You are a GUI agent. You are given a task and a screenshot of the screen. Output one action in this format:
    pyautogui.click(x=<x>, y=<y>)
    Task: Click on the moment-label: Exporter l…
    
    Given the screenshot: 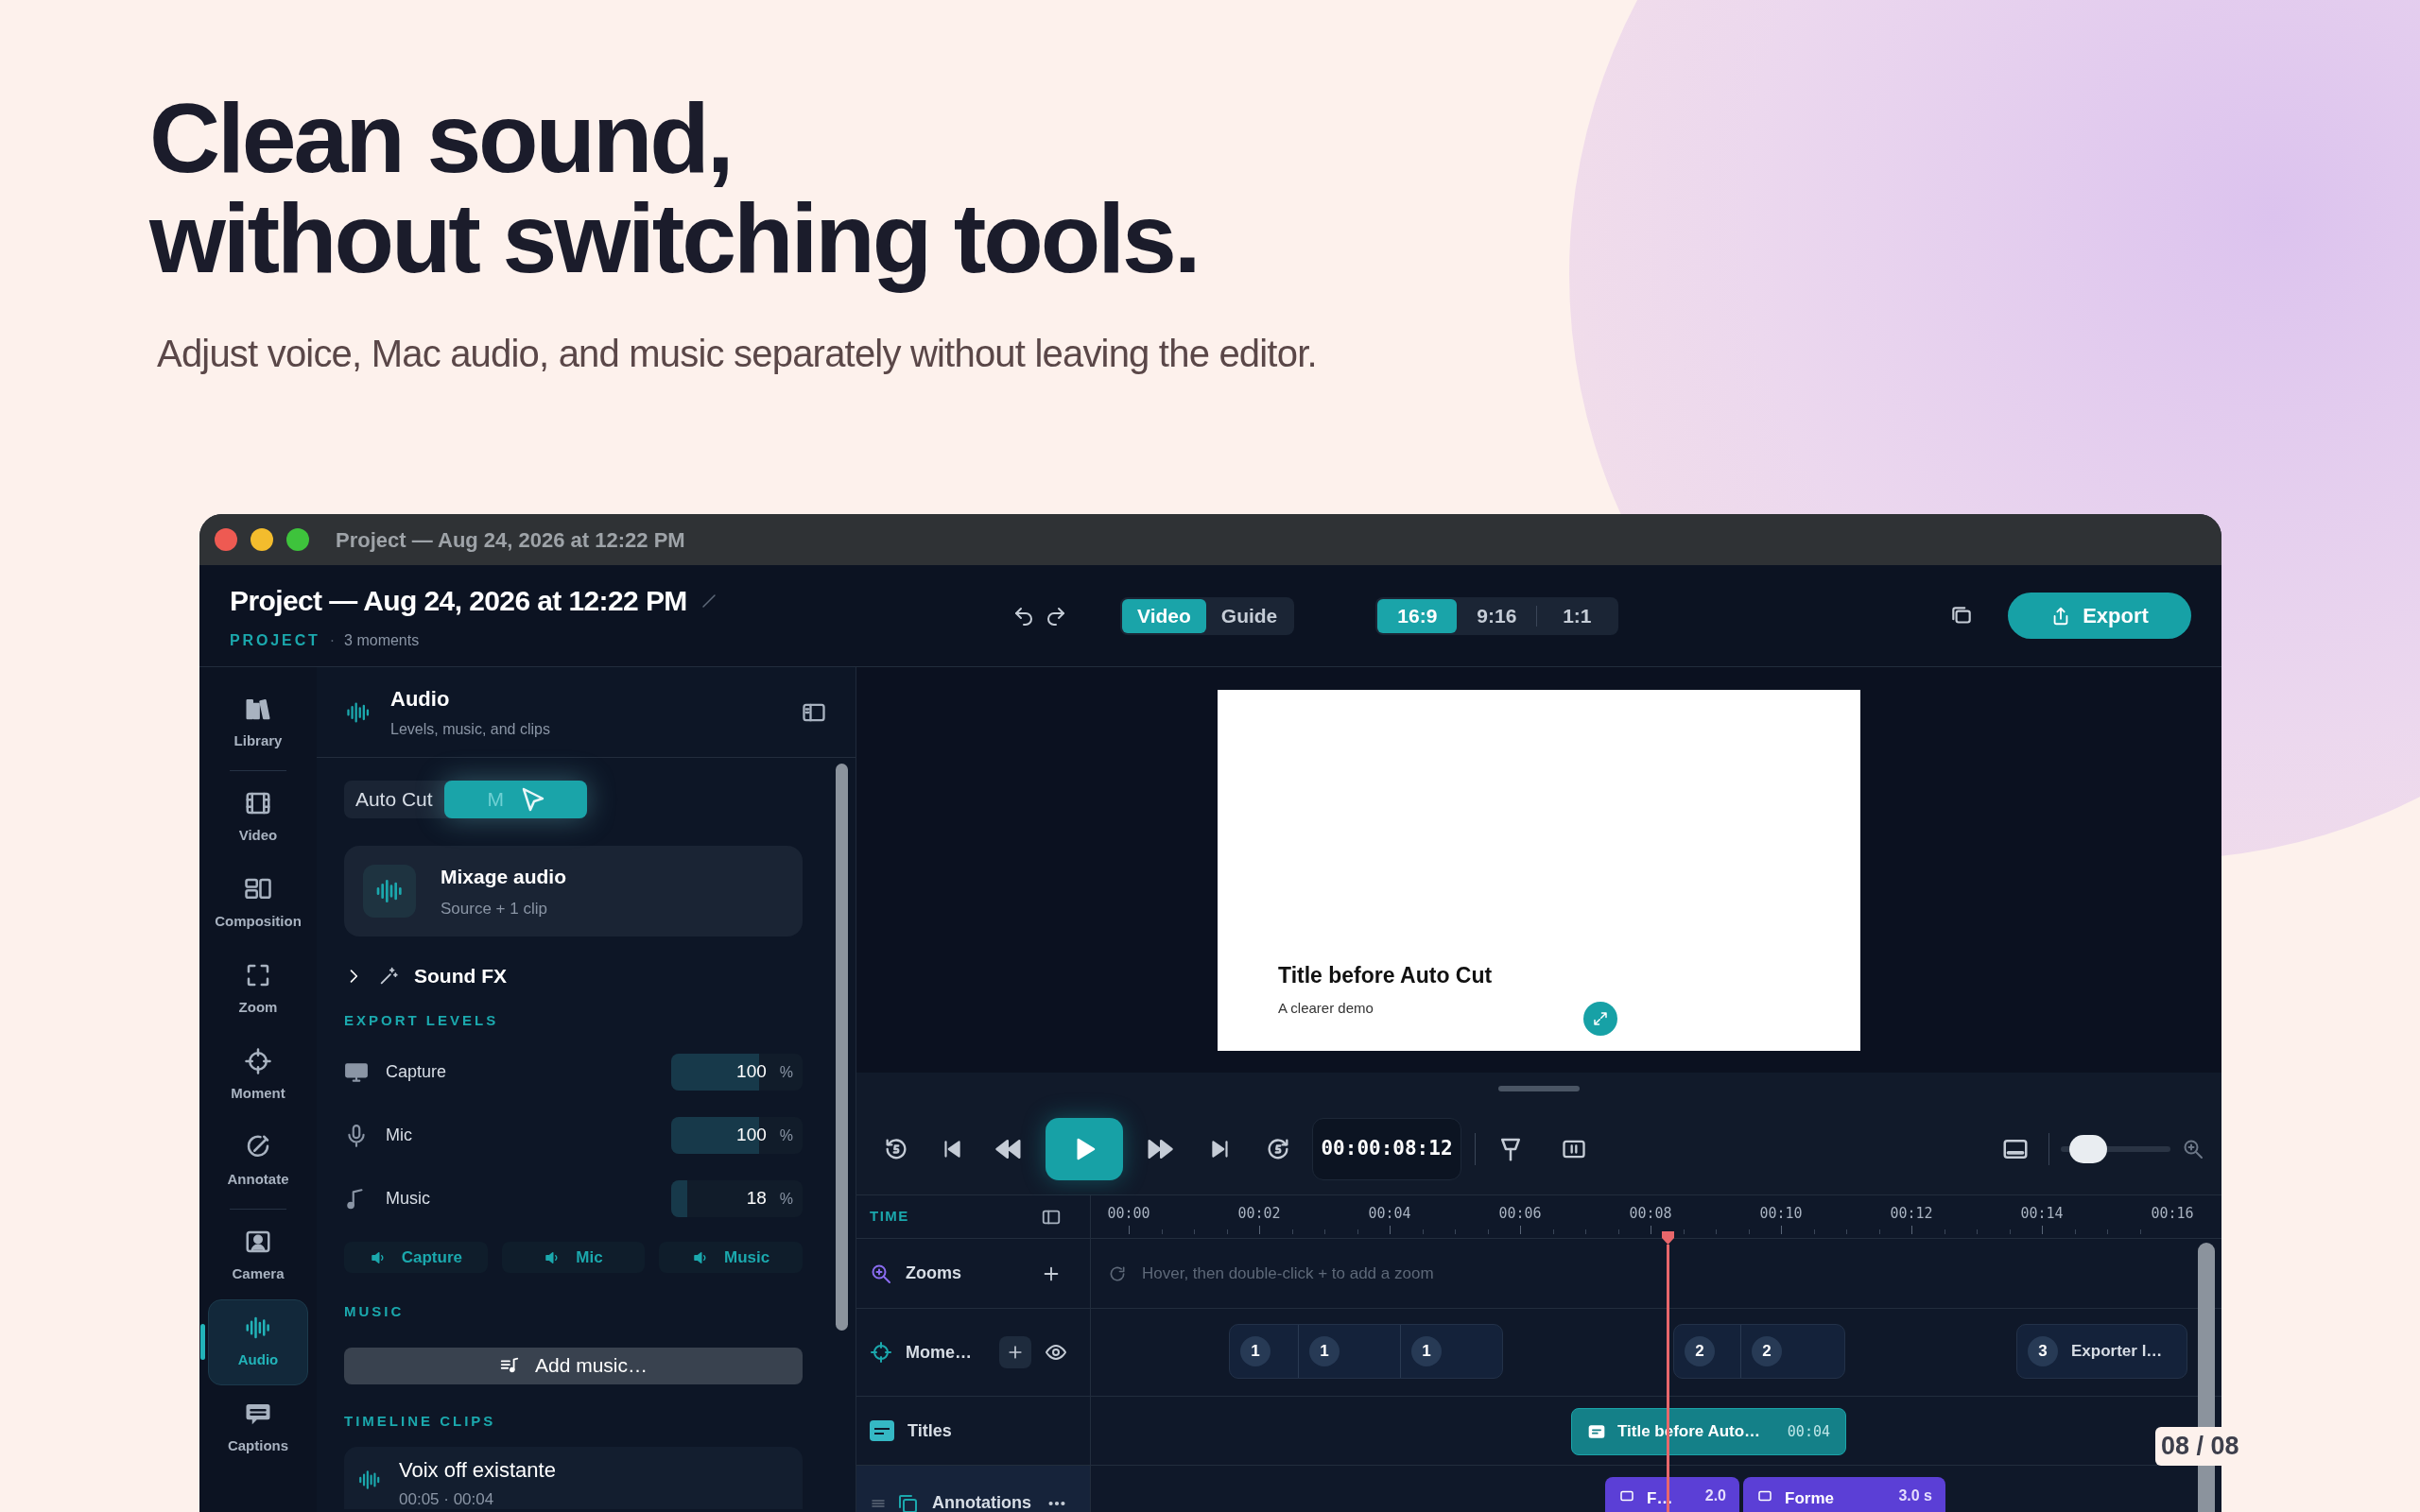 What is the action you would take?
    pyautogui.click(x=2117, y=1352)
    